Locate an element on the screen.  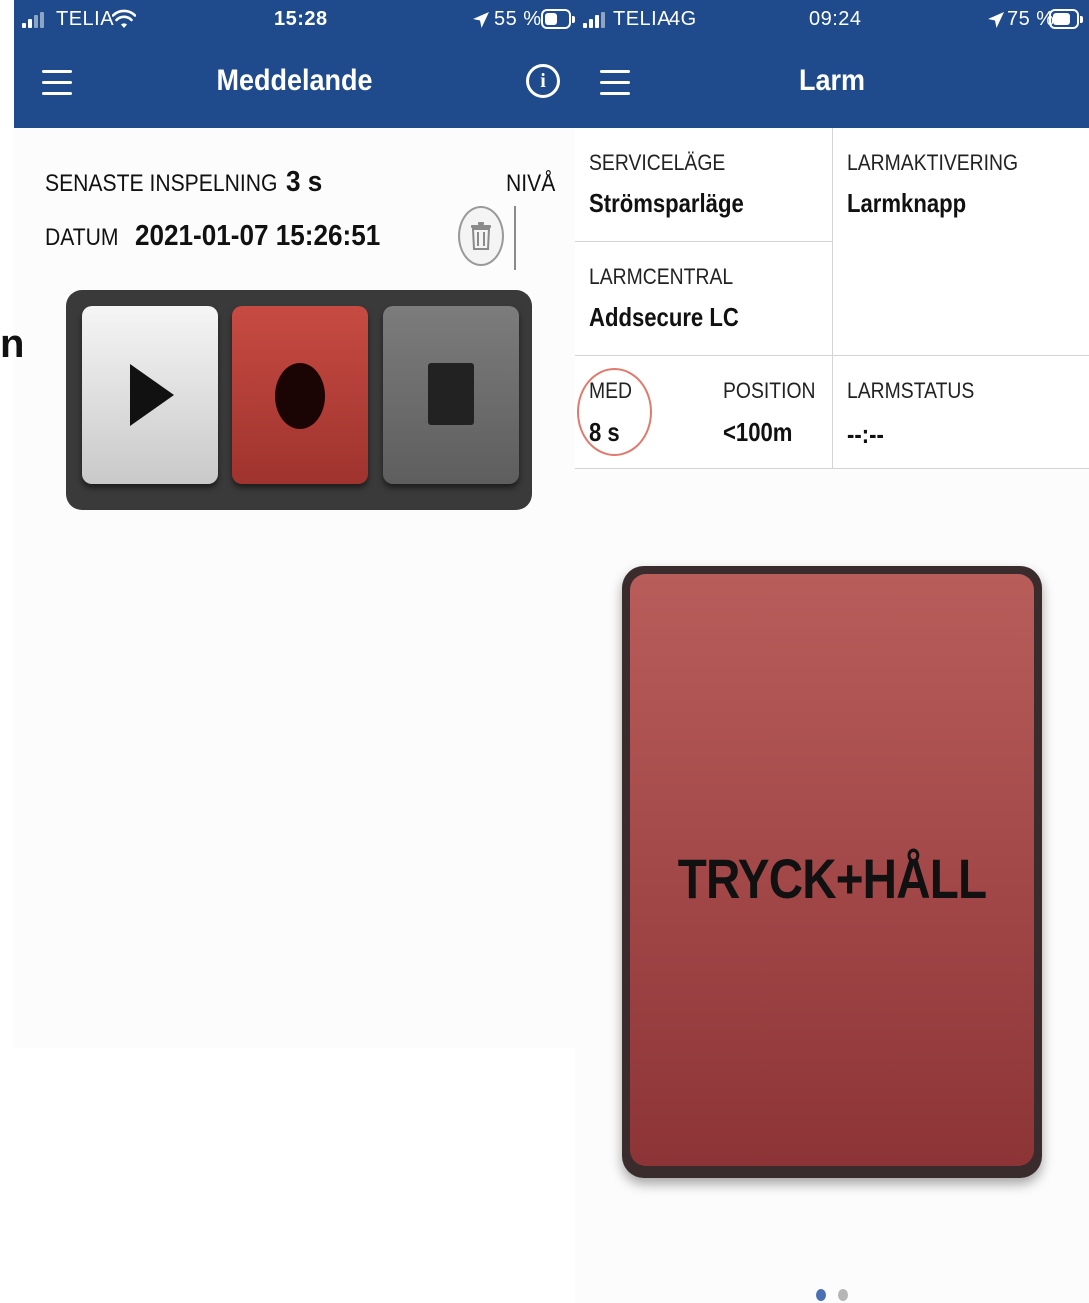
play-icon is located at coordinates (152, 395).